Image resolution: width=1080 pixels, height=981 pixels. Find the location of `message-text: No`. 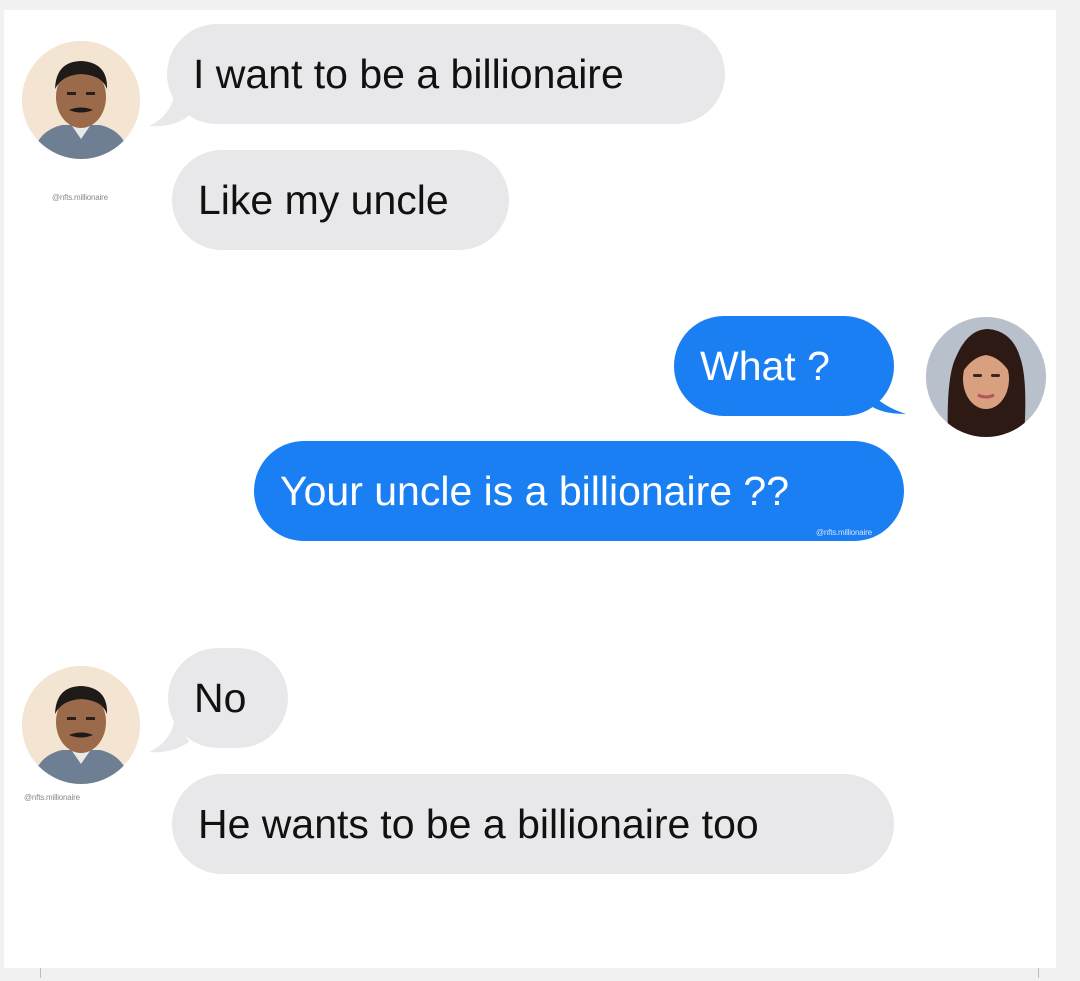

message-text: No is located at coordinates (220, 698).